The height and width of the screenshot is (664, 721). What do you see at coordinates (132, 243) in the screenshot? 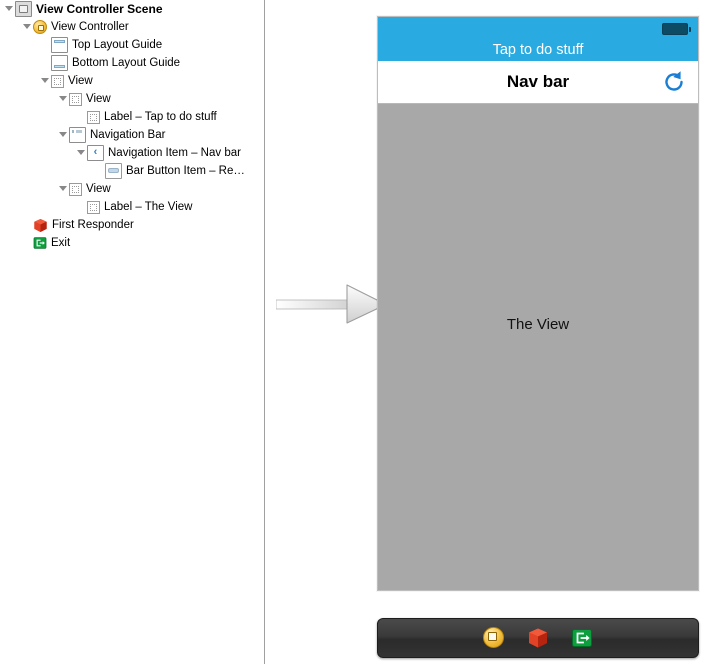
I see `outline-row: Exit` at bounding box center [132, 243].